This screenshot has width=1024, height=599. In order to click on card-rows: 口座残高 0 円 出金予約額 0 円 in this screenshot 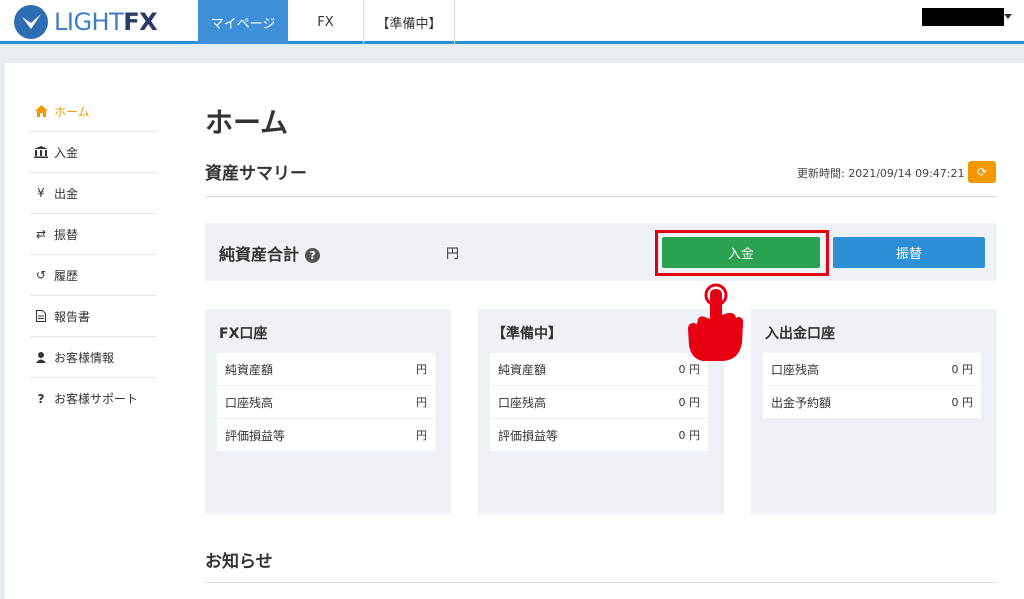, I will do `click(872, 386)`.